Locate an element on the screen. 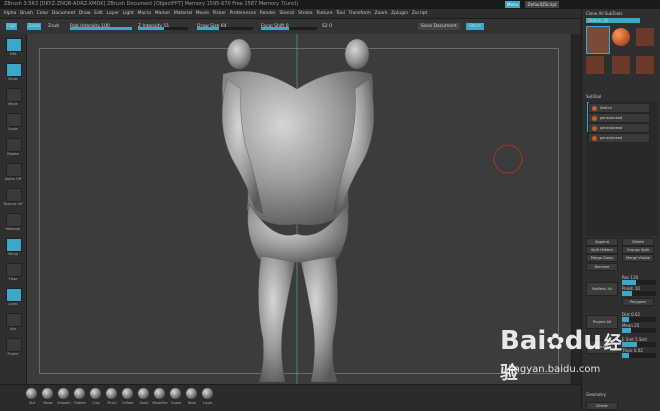 The height and width of the screenshot is (411, 660). draw-size-slider is located at coordinates (225, 28).